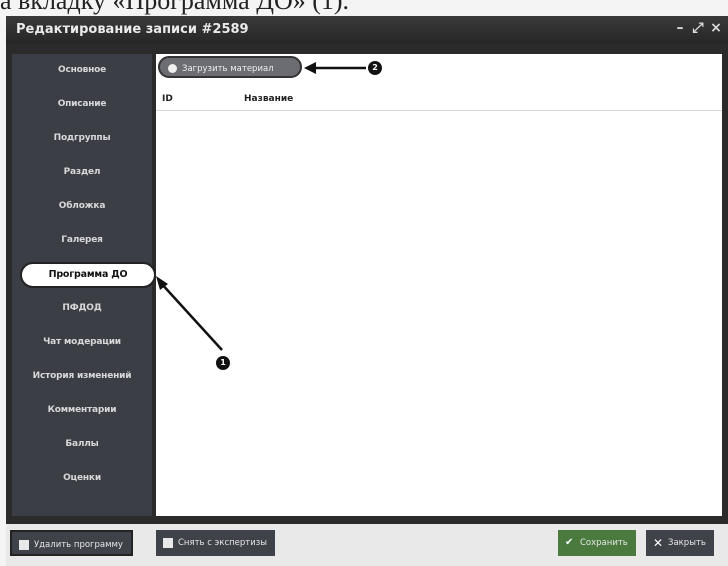 The image size is (728, 566). I want to click on annotation-badge-2: 2, so click(375, 68).